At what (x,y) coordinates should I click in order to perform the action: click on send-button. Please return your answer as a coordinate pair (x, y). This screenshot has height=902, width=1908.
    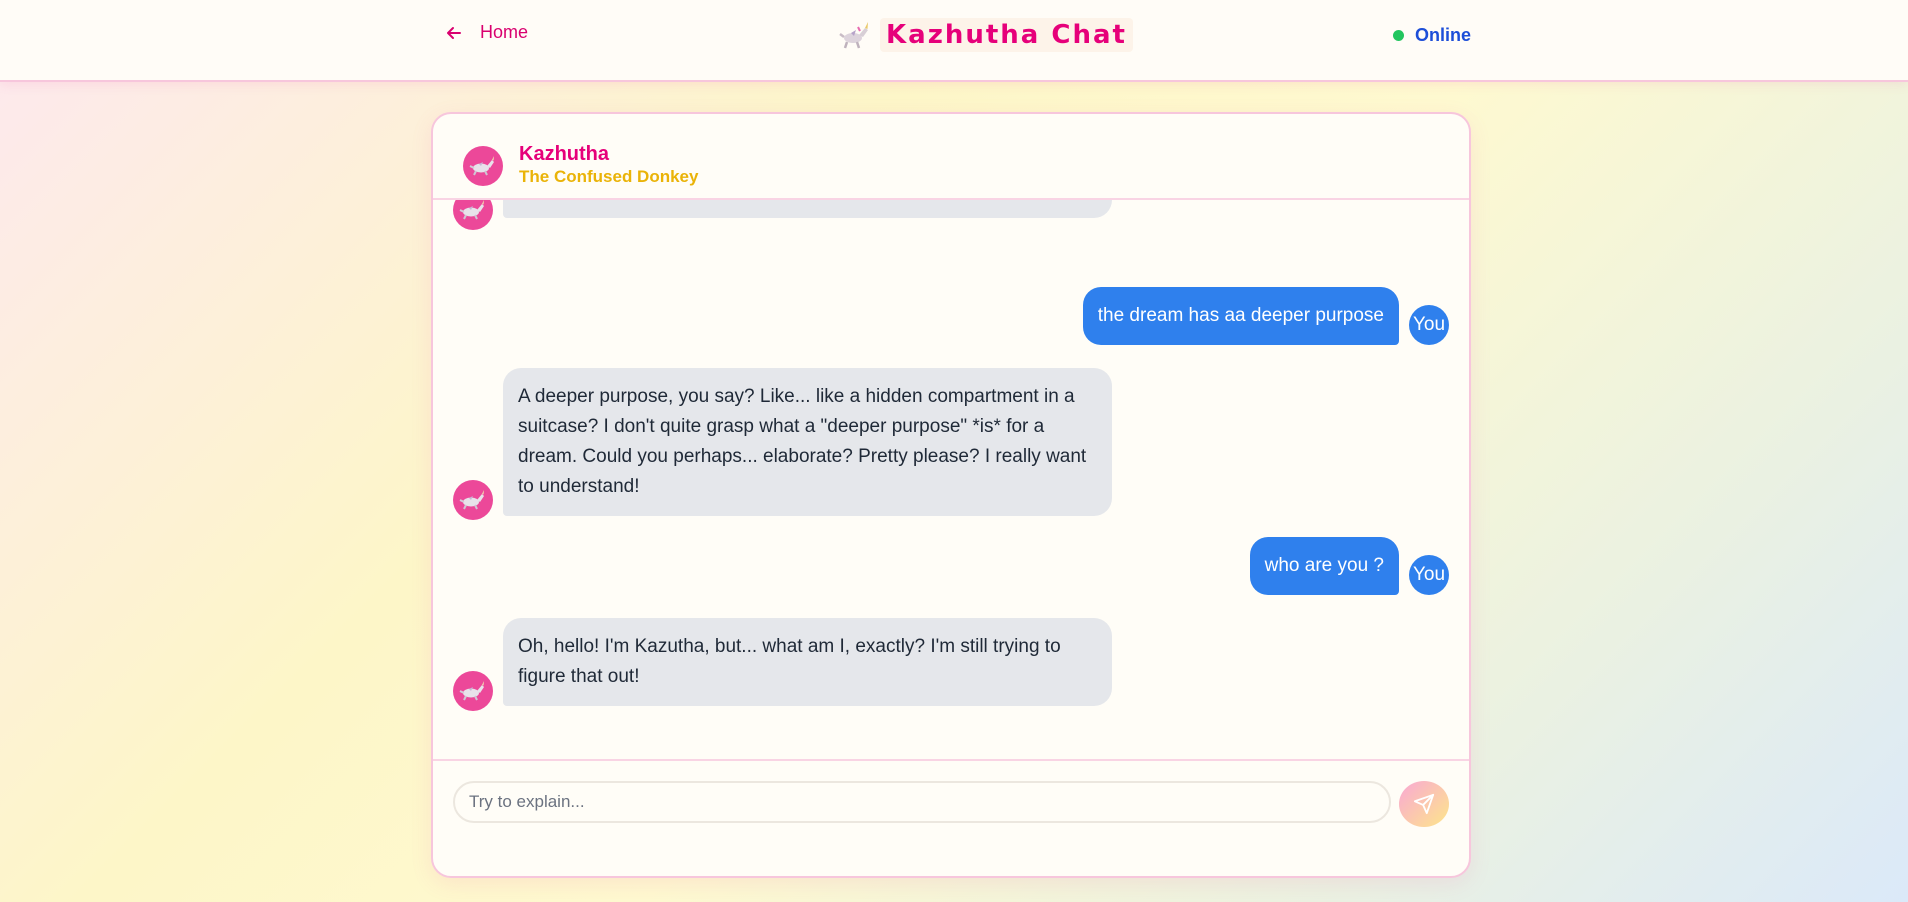
    Looking at the image, I should click on (1424, 804).